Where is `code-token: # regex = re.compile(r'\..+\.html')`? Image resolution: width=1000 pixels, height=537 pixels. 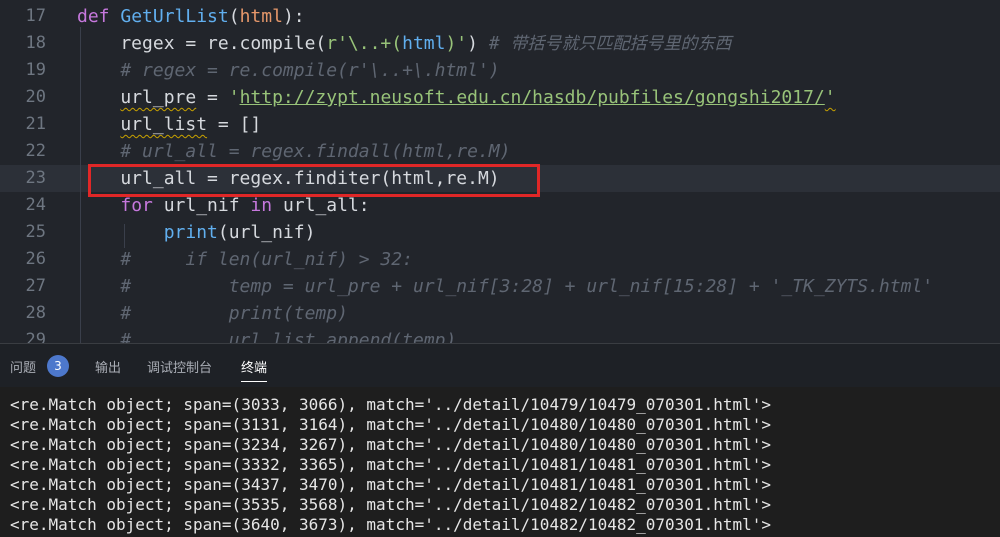
code-token: # regex = re.compile(r'\..+\.html') is located at coordinates (288, 70).